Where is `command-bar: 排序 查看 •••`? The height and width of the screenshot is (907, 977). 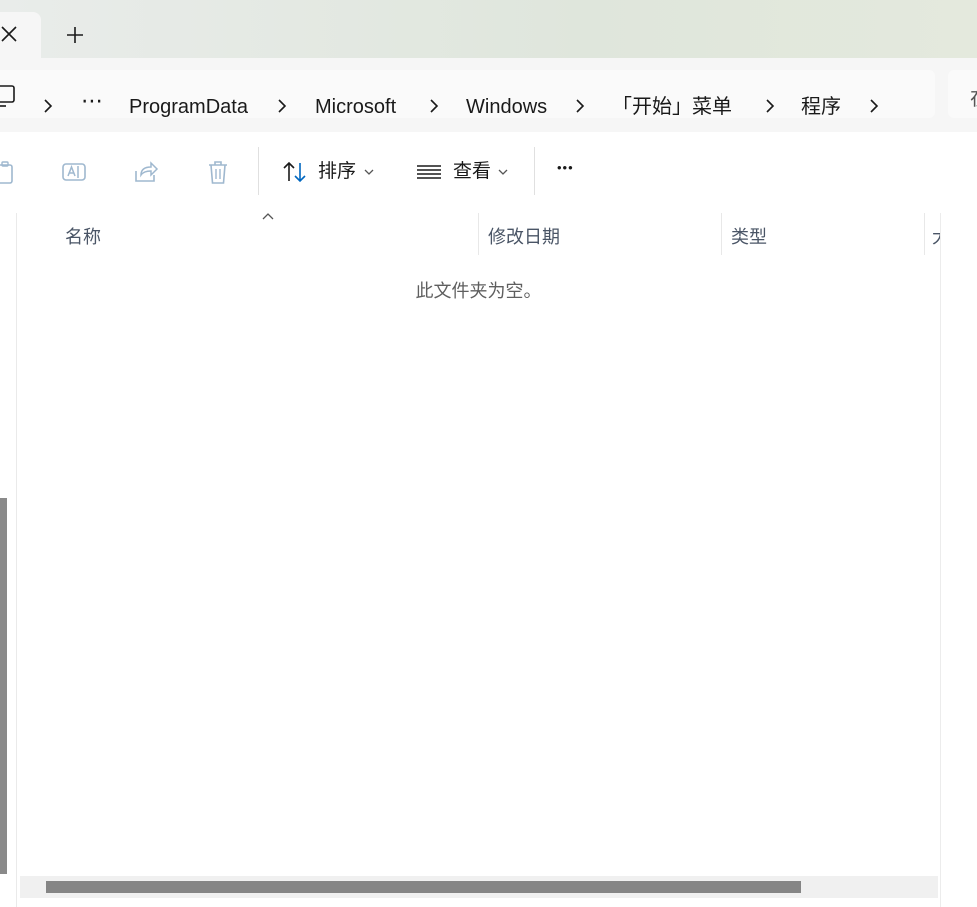 command-bar: 排序 查看 ••• is located at coordinates (488, 173).